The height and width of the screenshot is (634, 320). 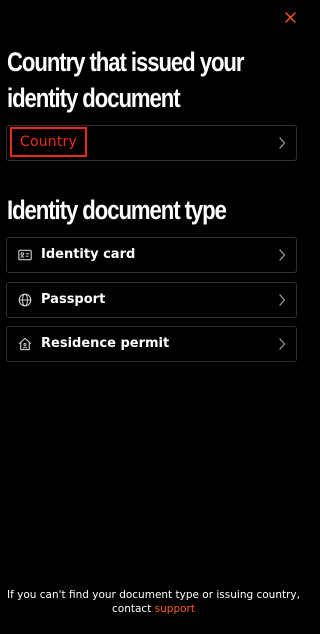 I want to click on country-heading-line2: identity document, so click(x=94, y=98).